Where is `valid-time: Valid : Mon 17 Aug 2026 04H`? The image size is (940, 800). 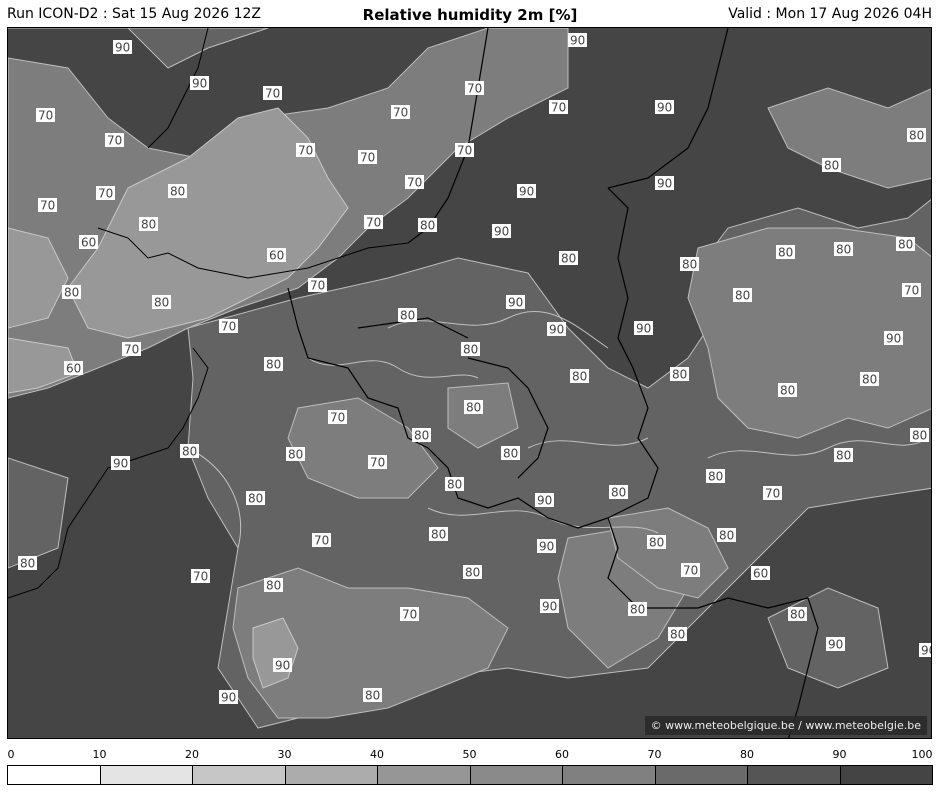
valid-time: Valid : Mon 17 Aug 2026 04H is located at coordinates (830, 14).